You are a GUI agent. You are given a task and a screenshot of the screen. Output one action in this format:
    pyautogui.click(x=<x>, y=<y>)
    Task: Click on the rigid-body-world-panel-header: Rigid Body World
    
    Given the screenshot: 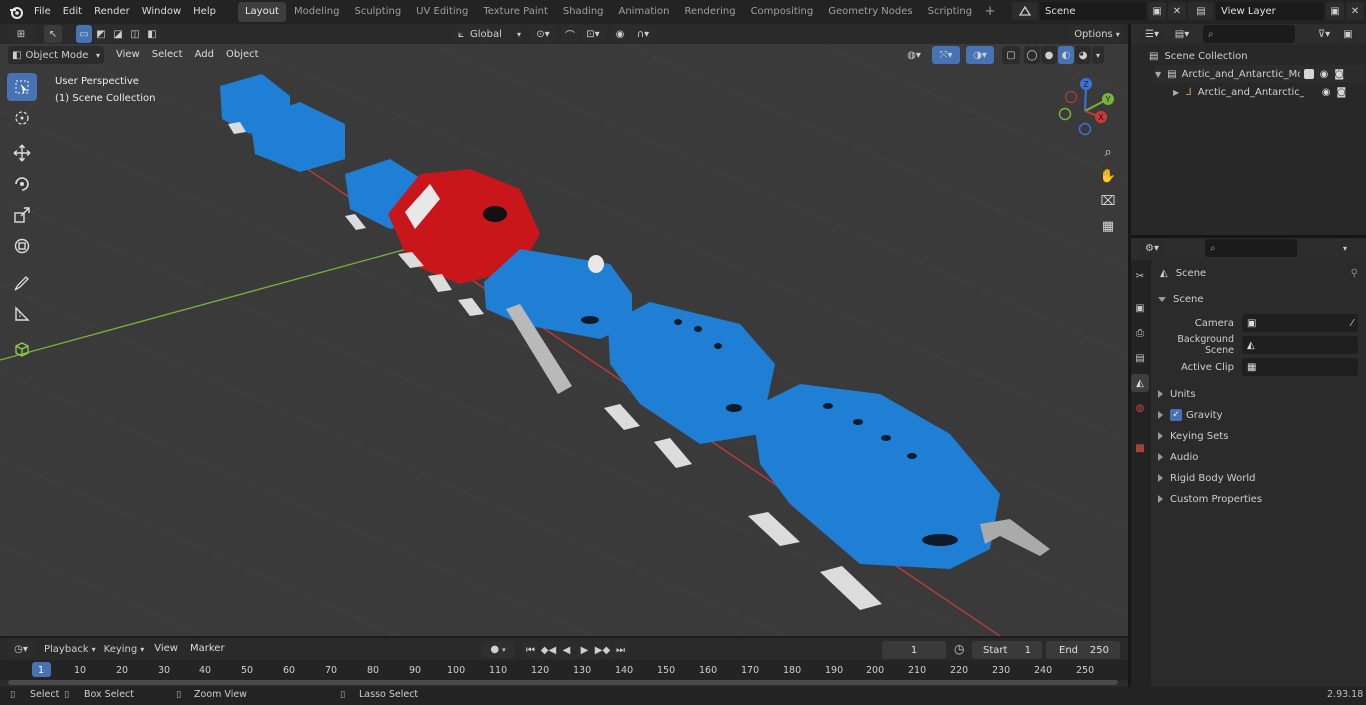 What is the action you would take?
    pyautogui.click(x=1258, y=478)
    